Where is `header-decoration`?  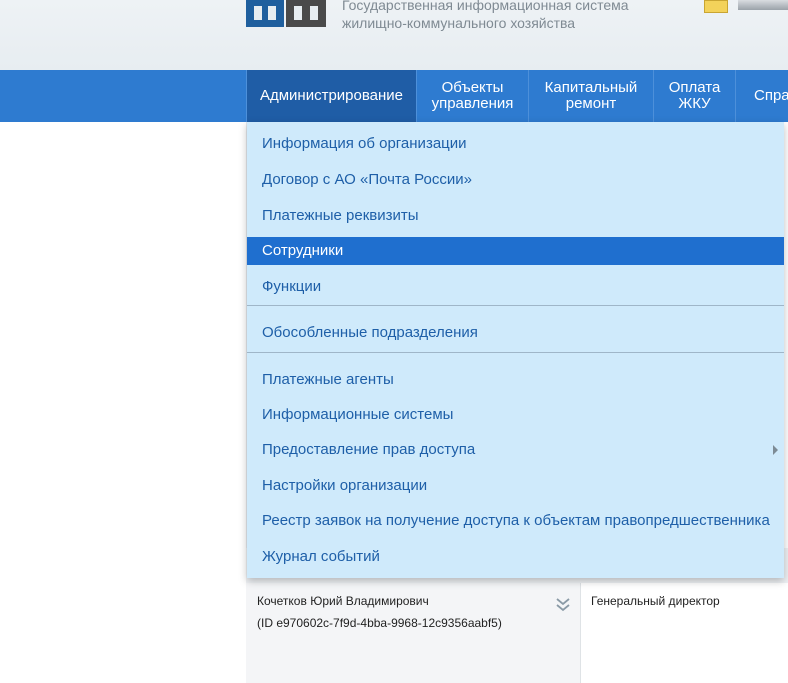 header-decoration is located at coordinates (739, 7).